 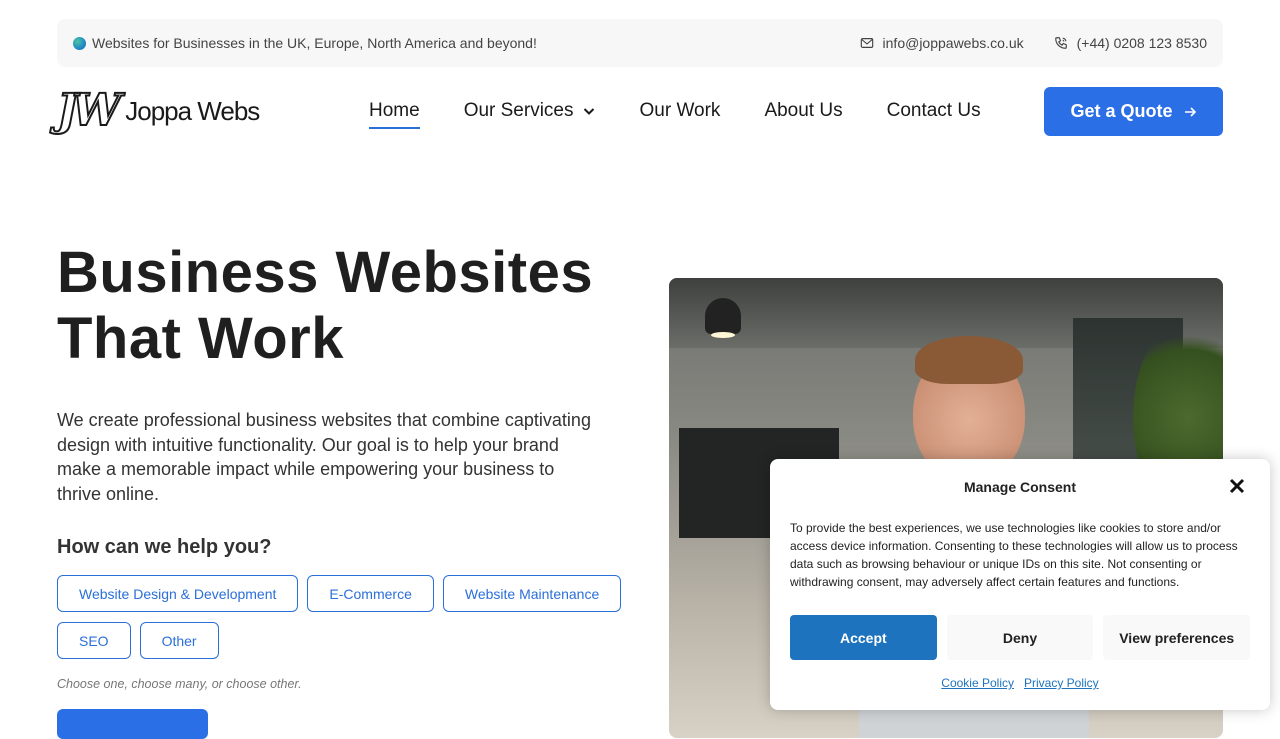 What do you see at coordinates (179, 640) in the screenshot?
I see `option-other: Other` at bounding box center [179, 640].